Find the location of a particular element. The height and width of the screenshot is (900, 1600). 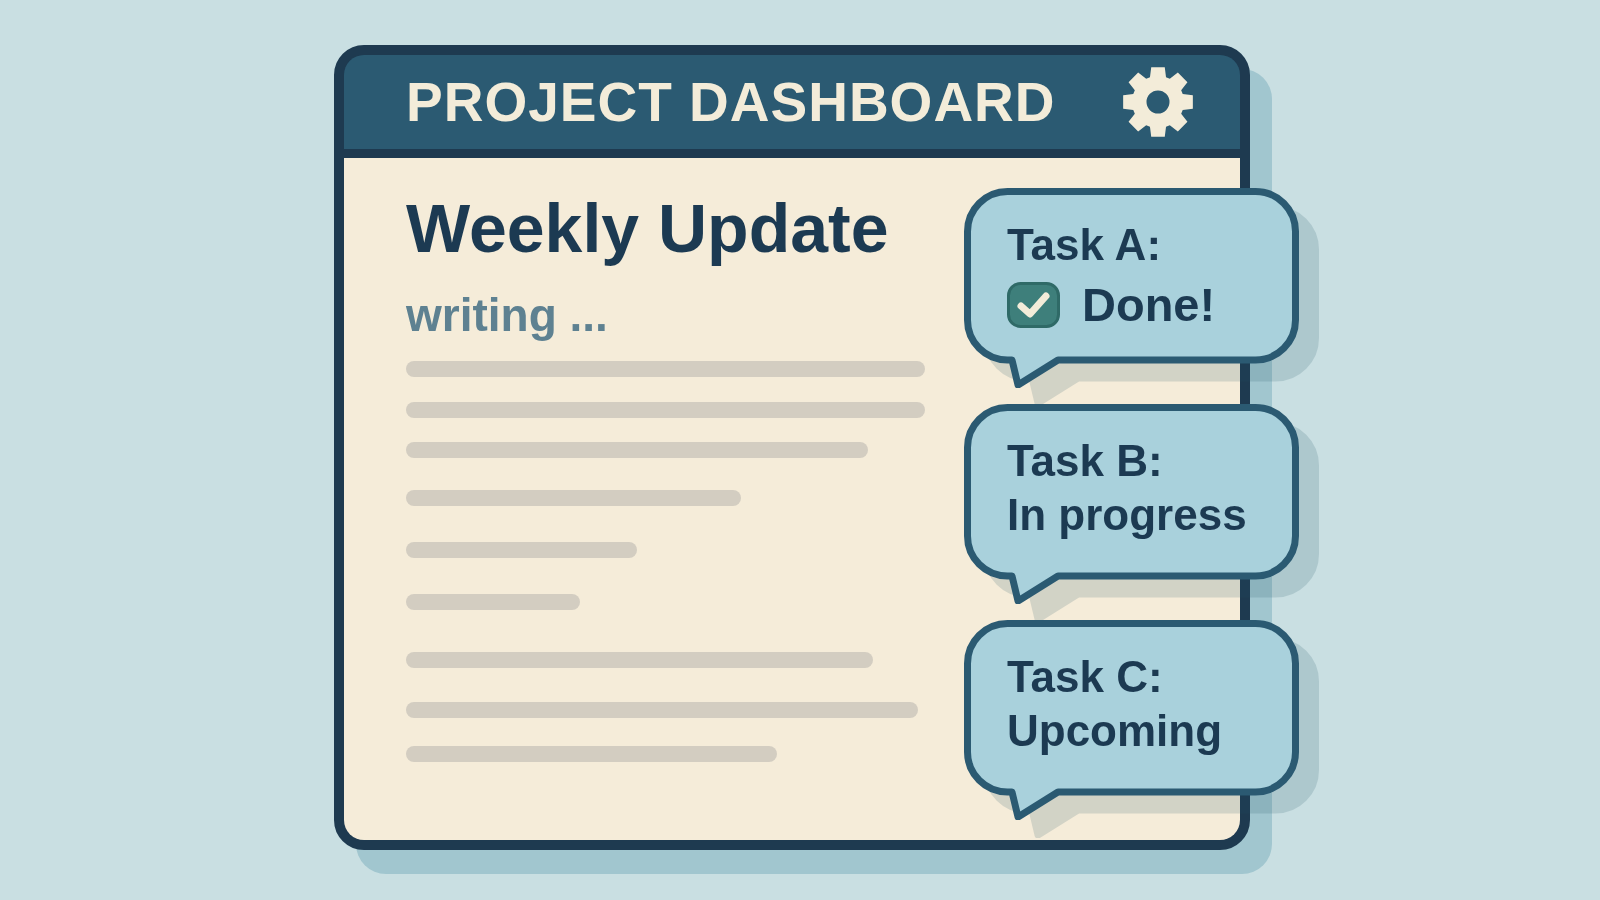

task-label: Task B: is located at coordinates (1085, 461).